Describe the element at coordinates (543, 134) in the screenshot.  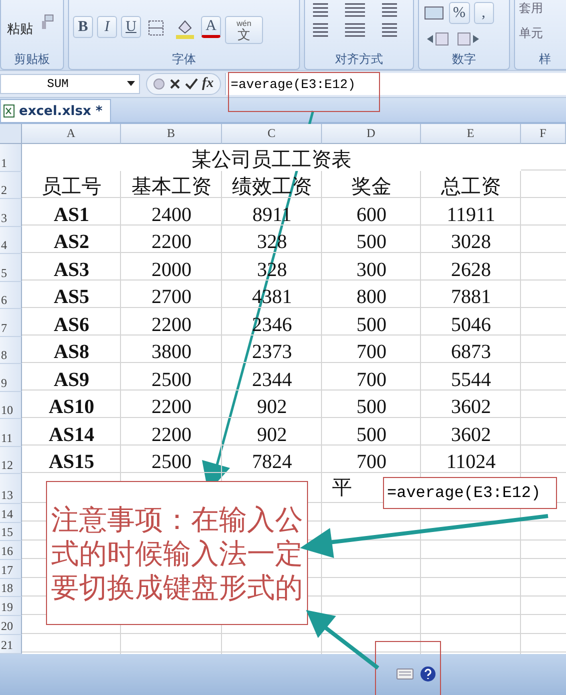
I see `column-header: F` at that location.